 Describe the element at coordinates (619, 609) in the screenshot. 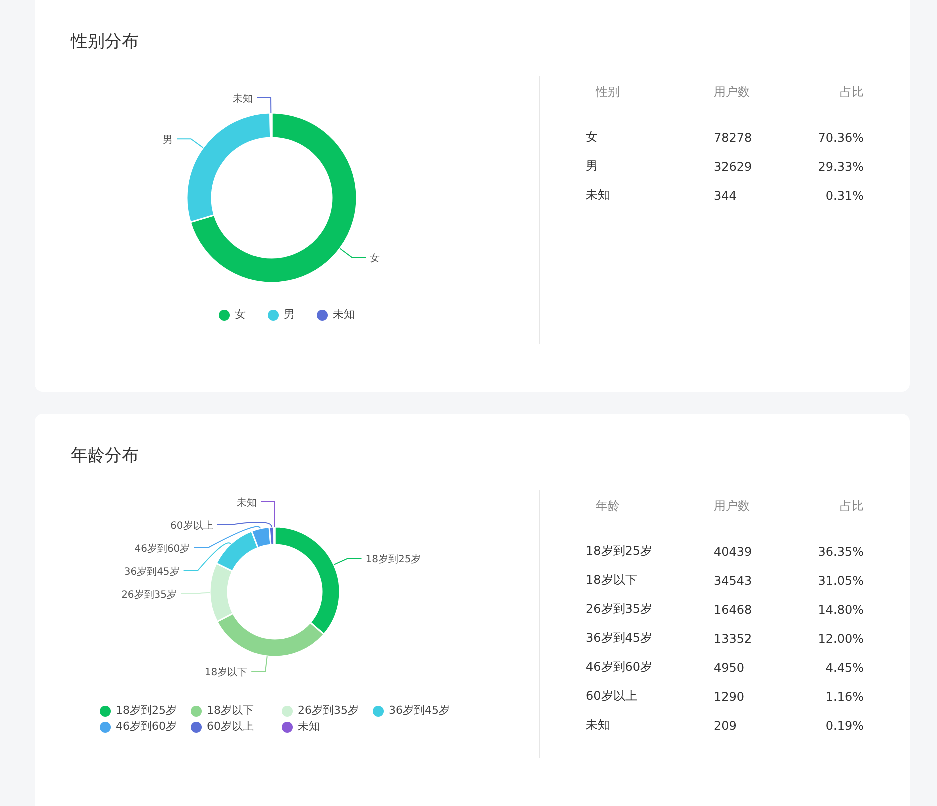

I see `table-cell: 26岁到35岁` at that location.